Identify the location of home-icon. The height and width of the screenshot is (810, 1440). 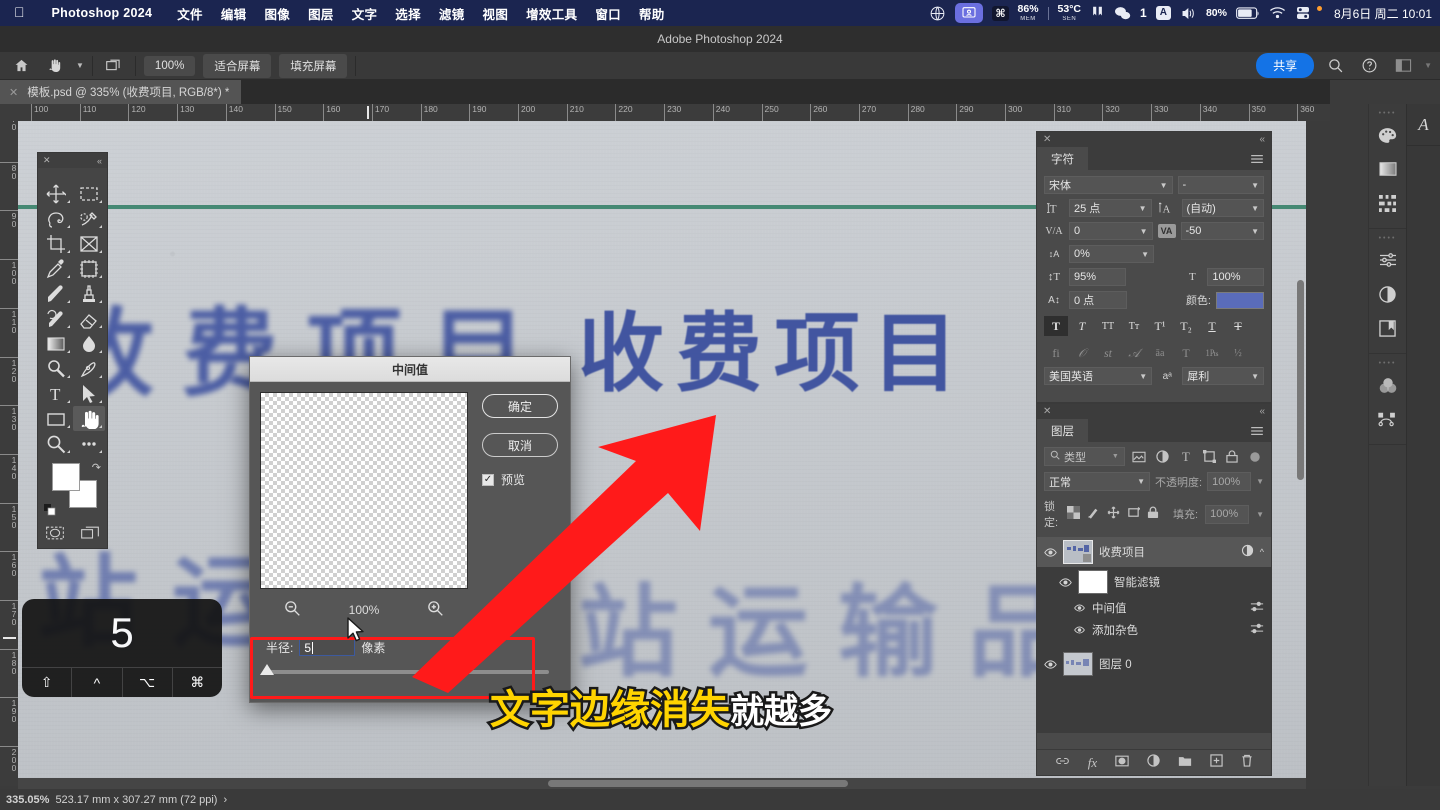
(21, 66).